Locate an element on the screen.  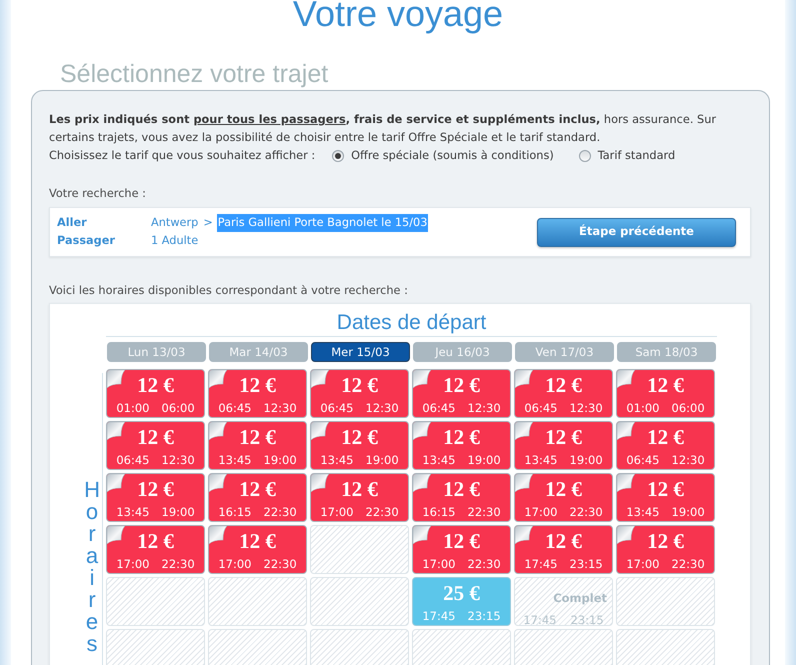
fare-cell: 12 € 17:45 23:15 is located at coordinates (563, 549).